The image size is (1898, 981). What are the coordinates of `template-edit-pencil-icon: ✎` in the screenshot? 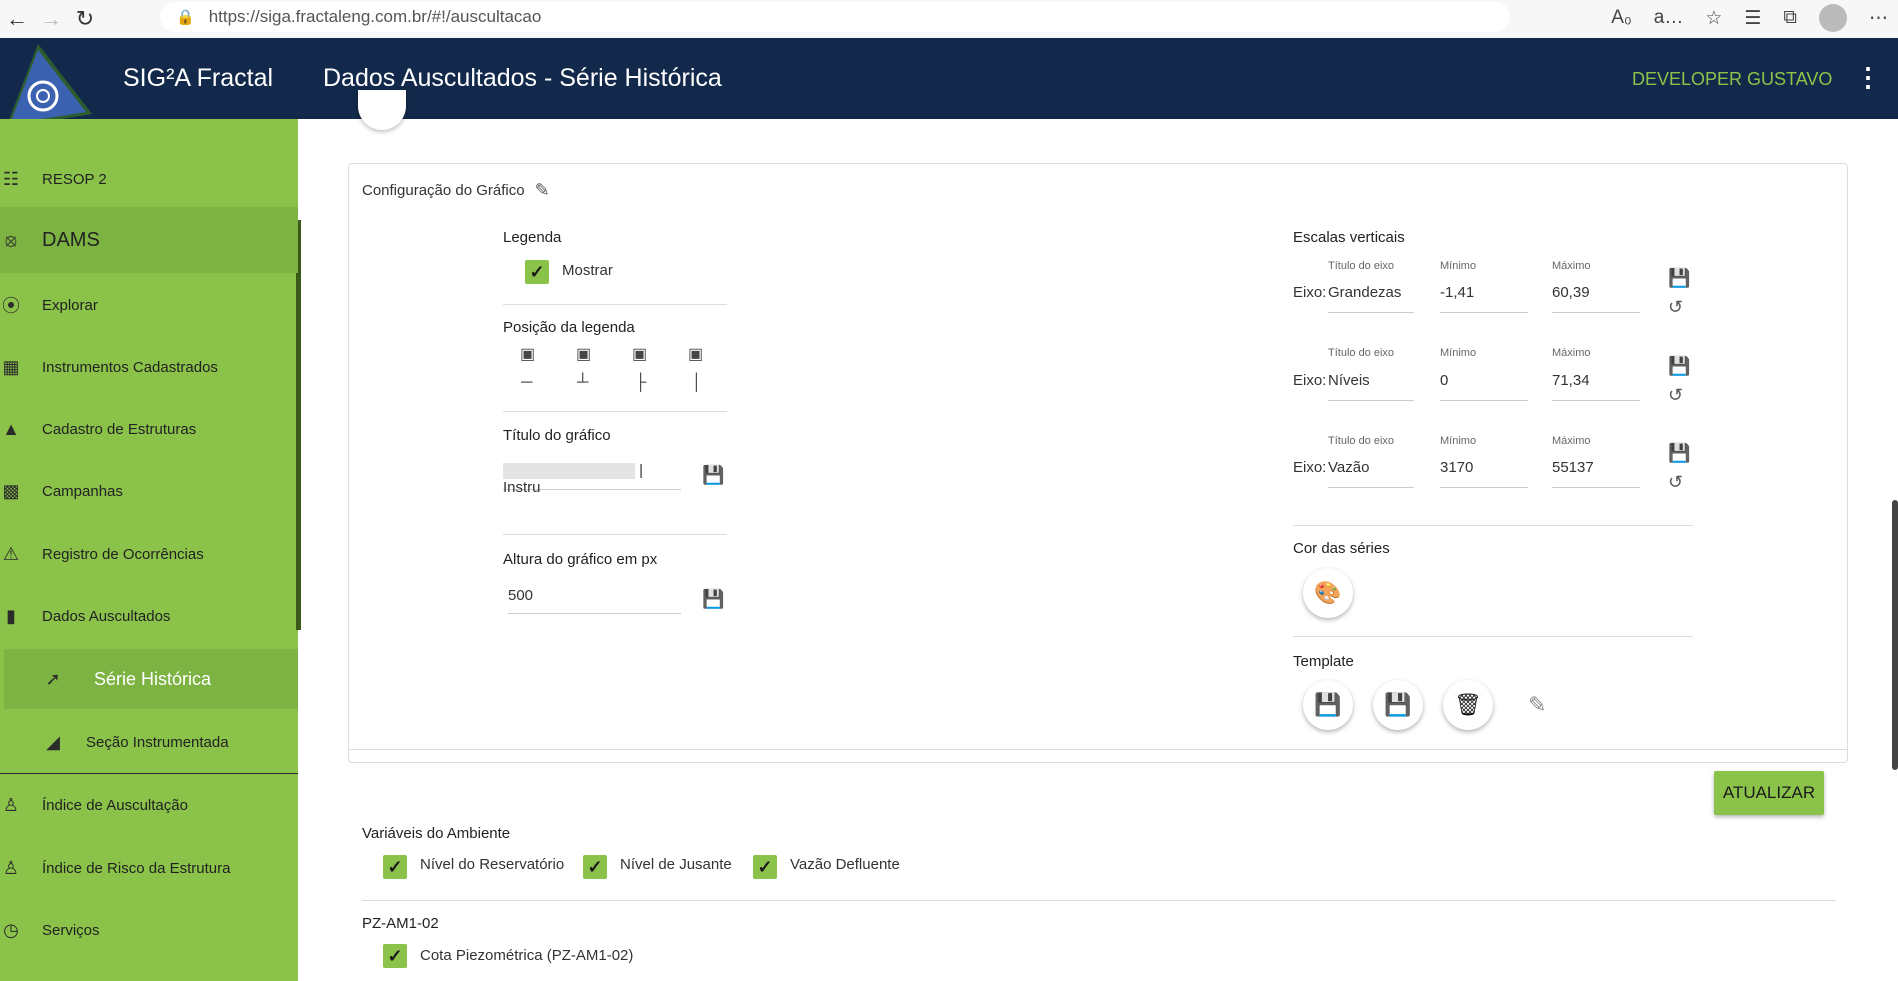 It's located at (1537, 705).